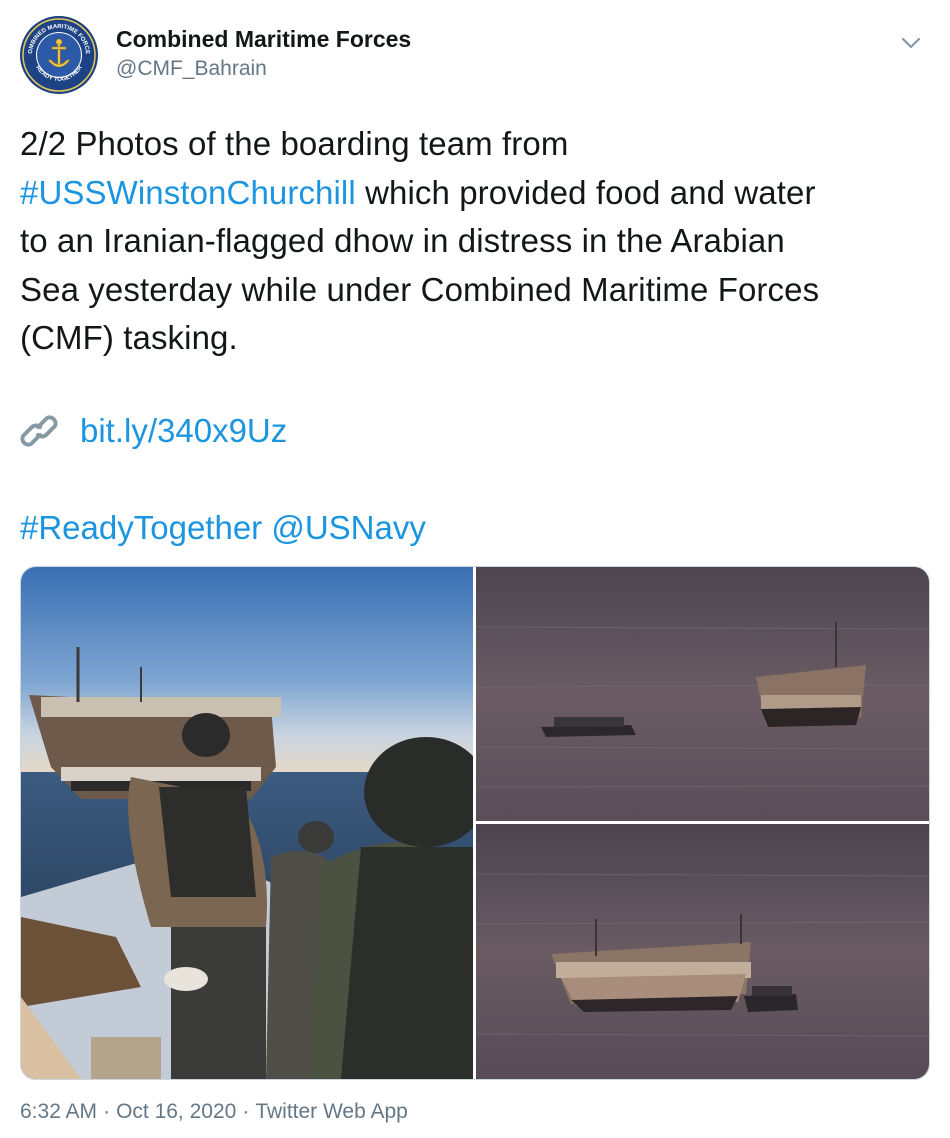  What do you see at coordinates (188, 192) in the screenshot?
I see `hashtag-link: #USSWinstonChurchill` at bounding box center [188, 192].